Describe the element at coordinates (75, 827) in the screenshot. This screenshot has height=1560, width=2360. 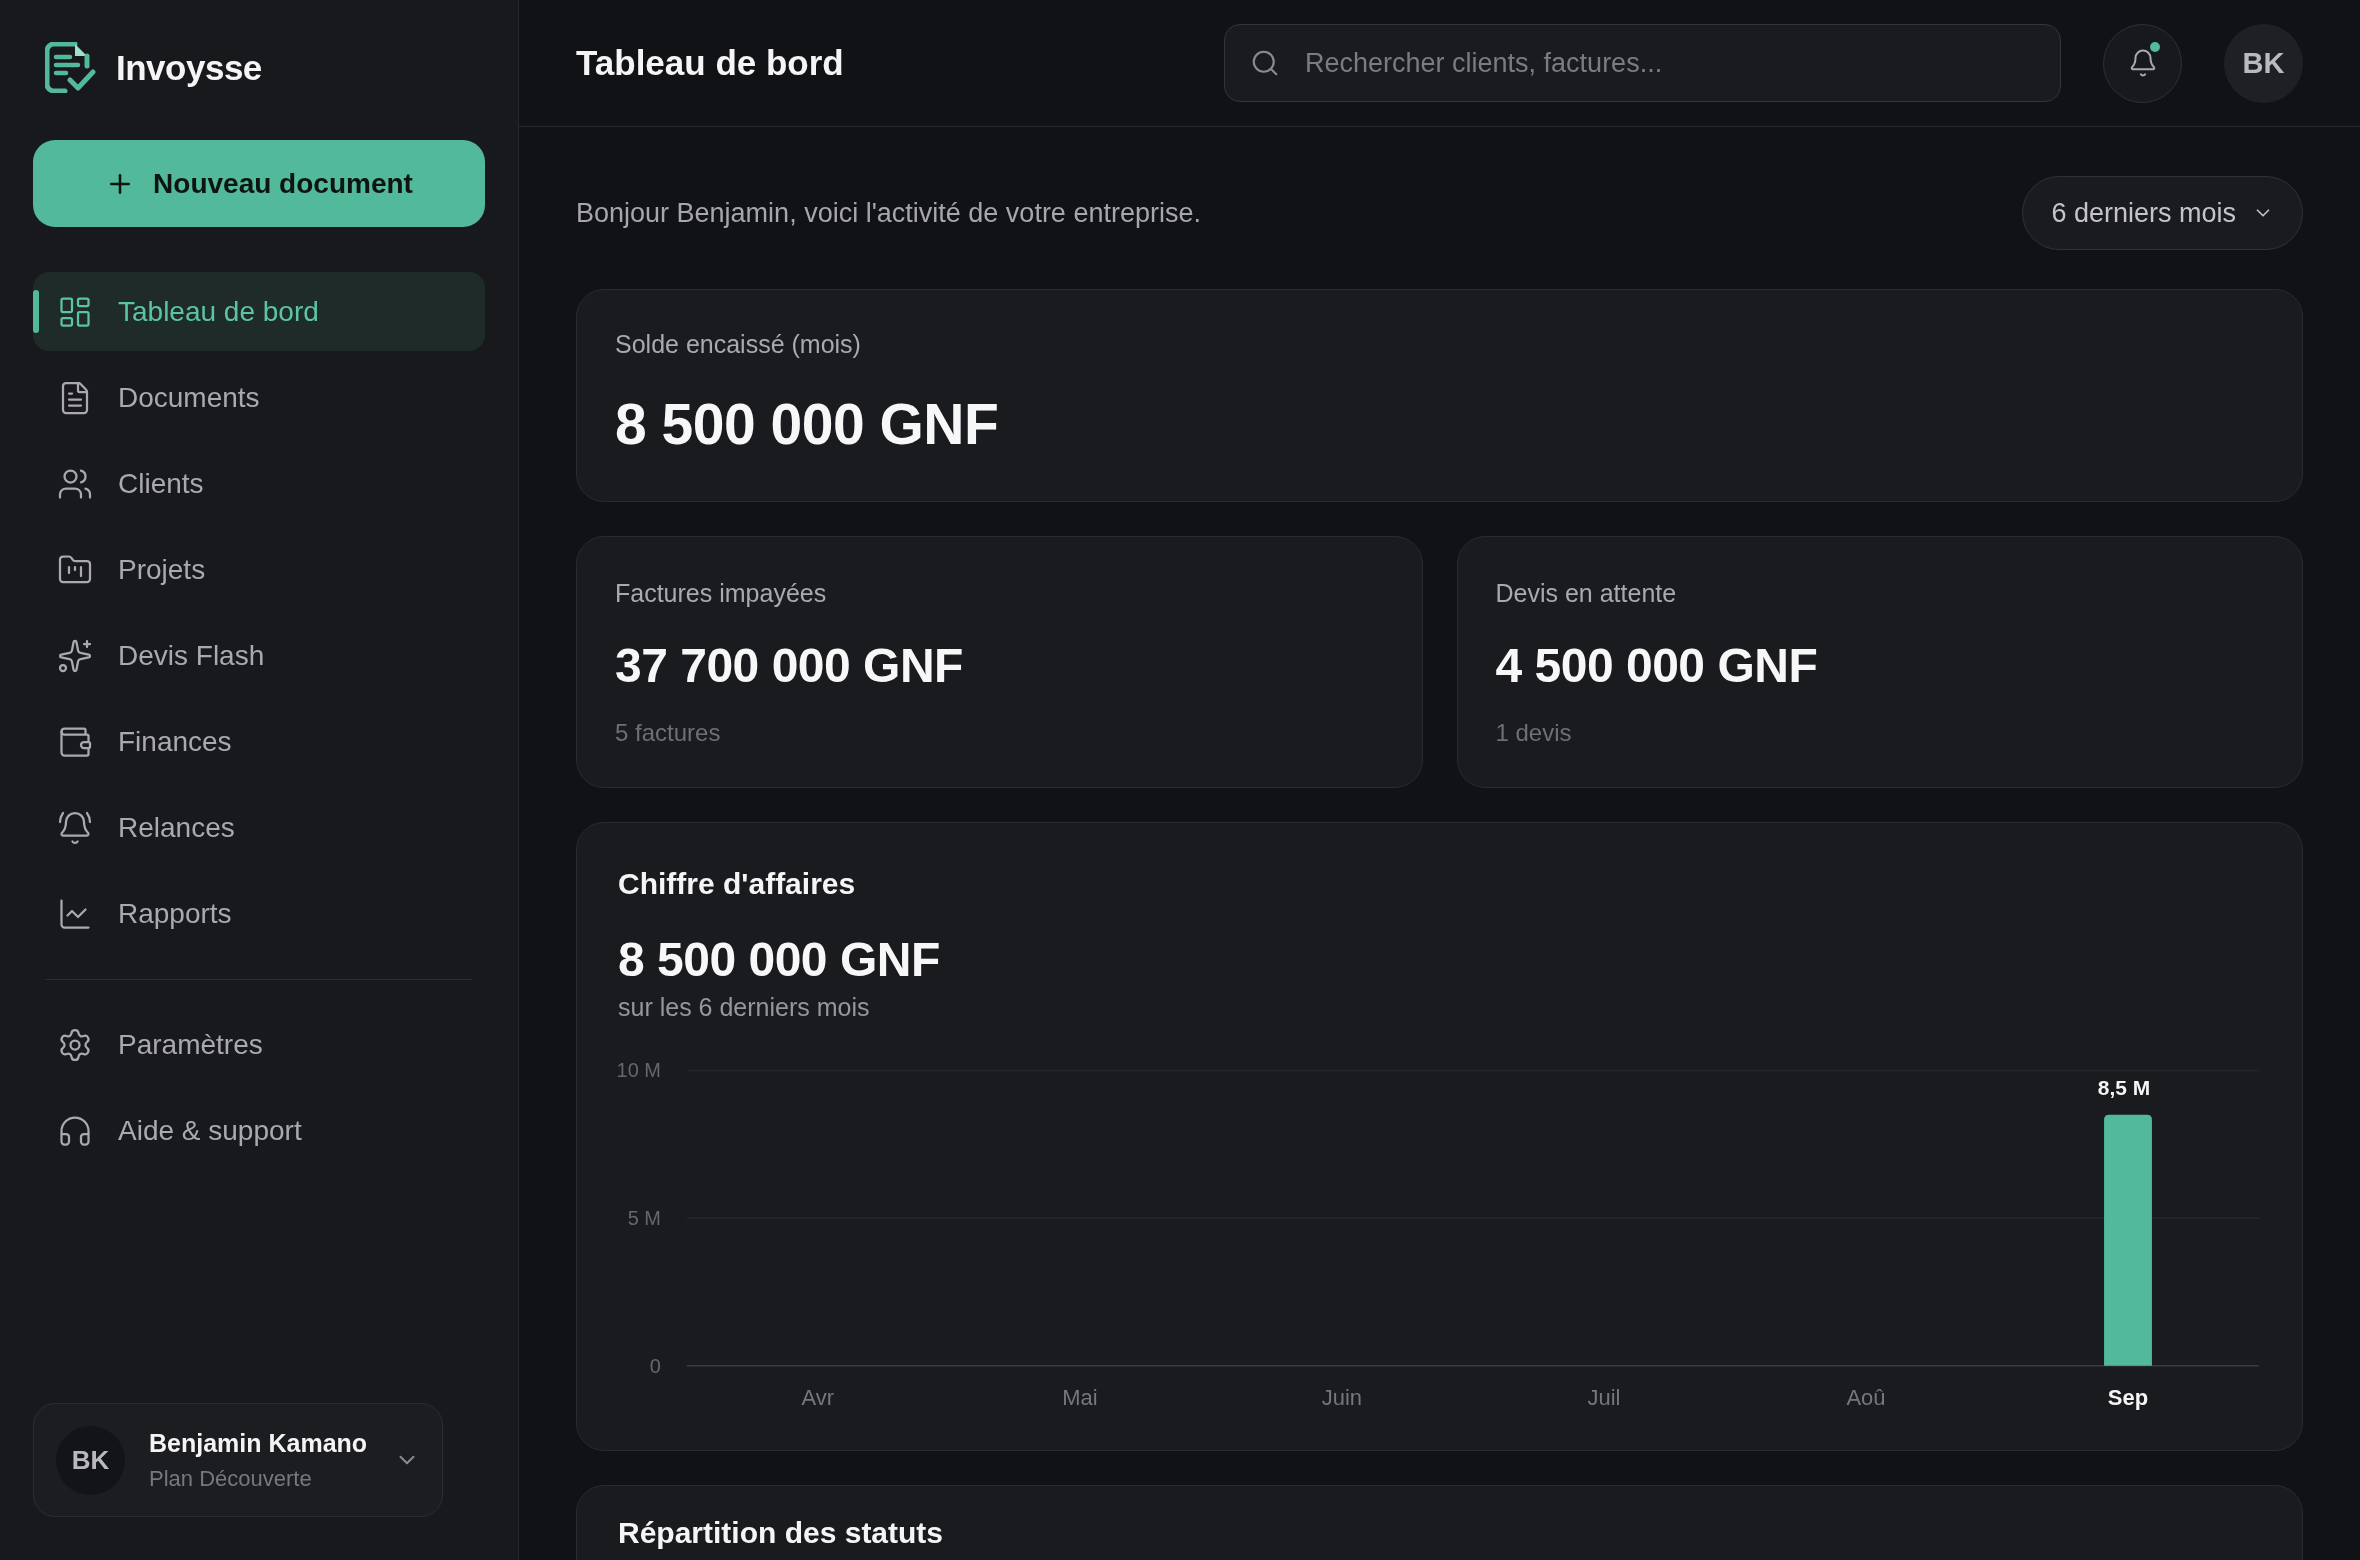
I see `bell-ring-icon` at that location.